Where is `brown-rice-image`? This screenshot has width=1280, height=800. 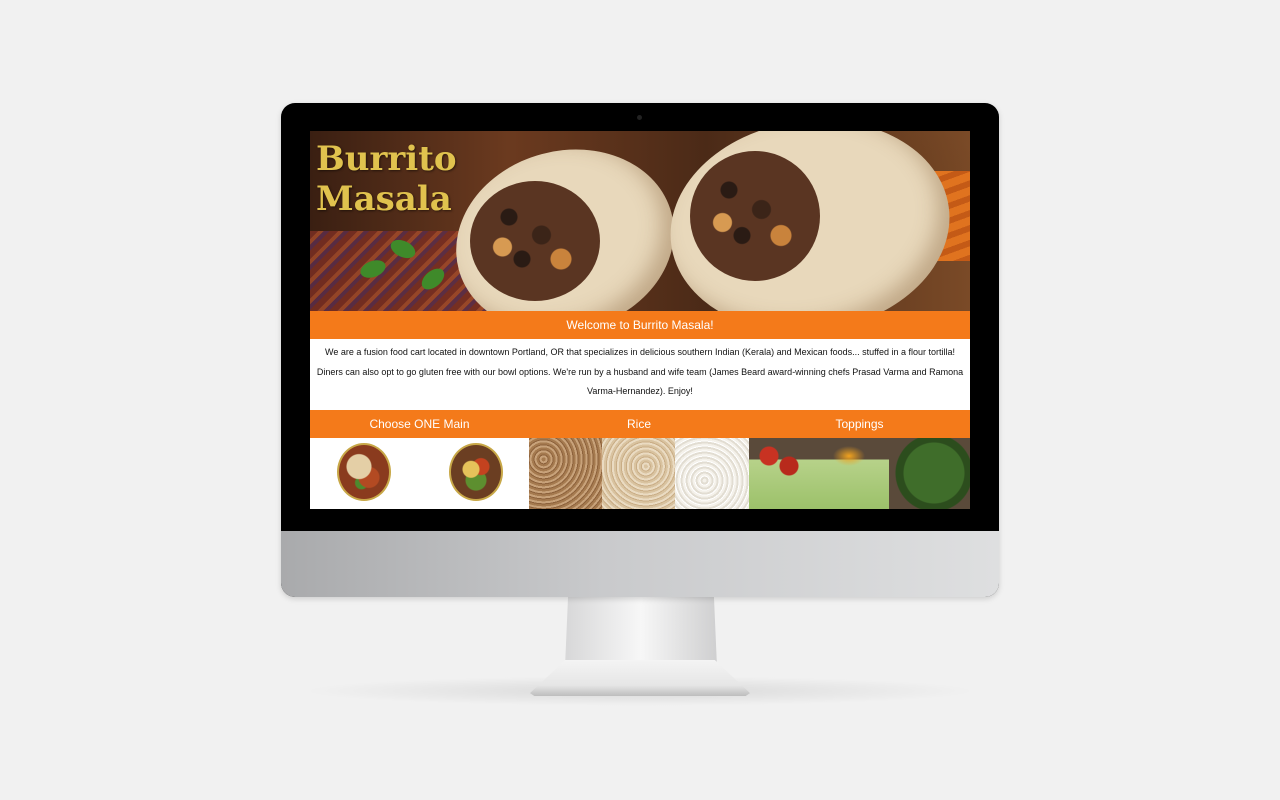
brown-rice-image is located at coordinates (565, 473).